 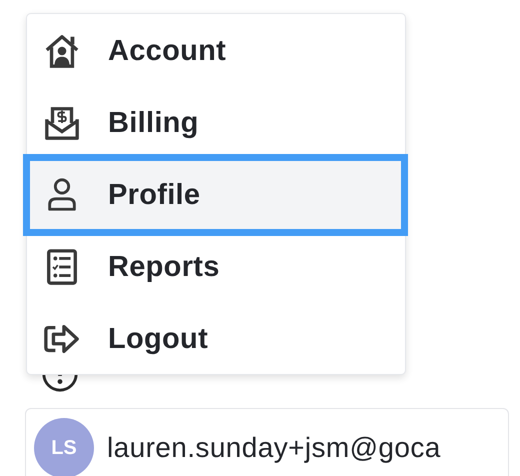 I want to click on user-email: lauren.sunday+jsm@goca, so click(x=274, y=448).